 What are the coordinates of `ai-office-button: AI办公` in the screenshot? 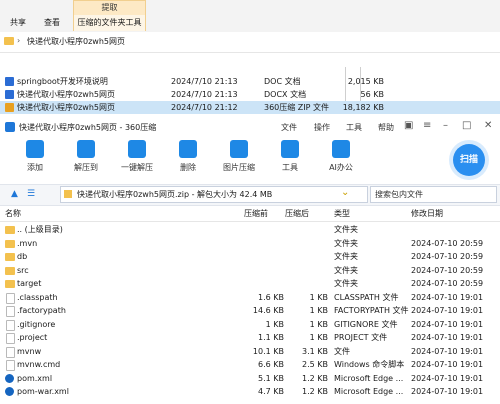 It's located at (341, 156).